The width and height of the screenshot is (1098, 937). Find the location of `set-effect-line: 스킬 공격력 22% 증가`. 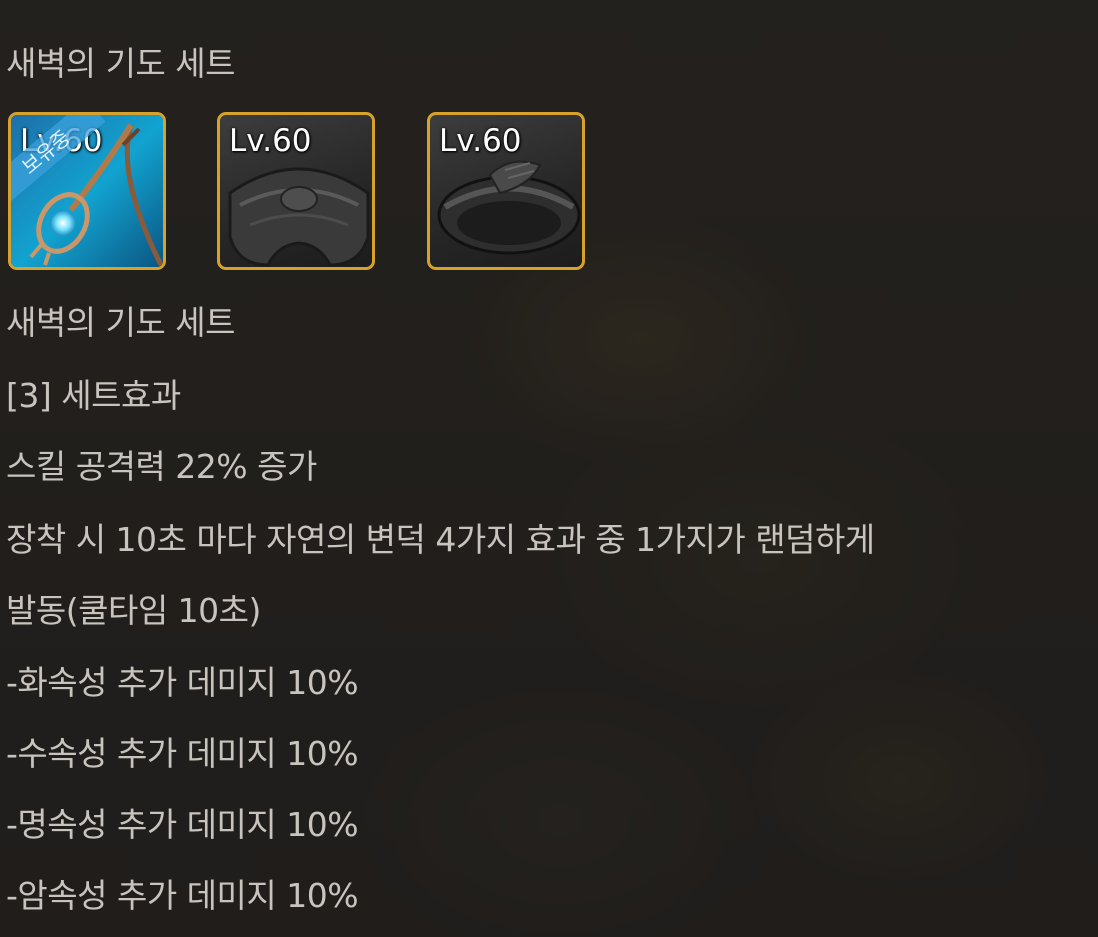

set-effect-line: 스킬 공격력 22% 증가 is located at coordinates (161, 466).